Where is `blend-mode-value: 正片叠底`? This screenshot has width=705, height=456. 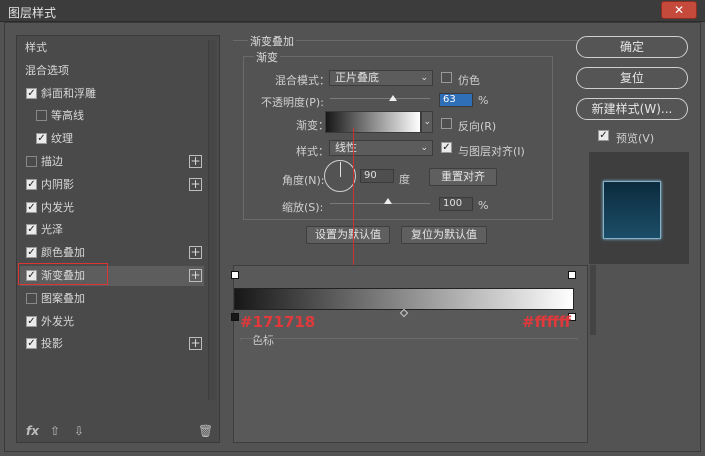 blend-mode-value: 正片叠底 is located at coordinates (357, 77).